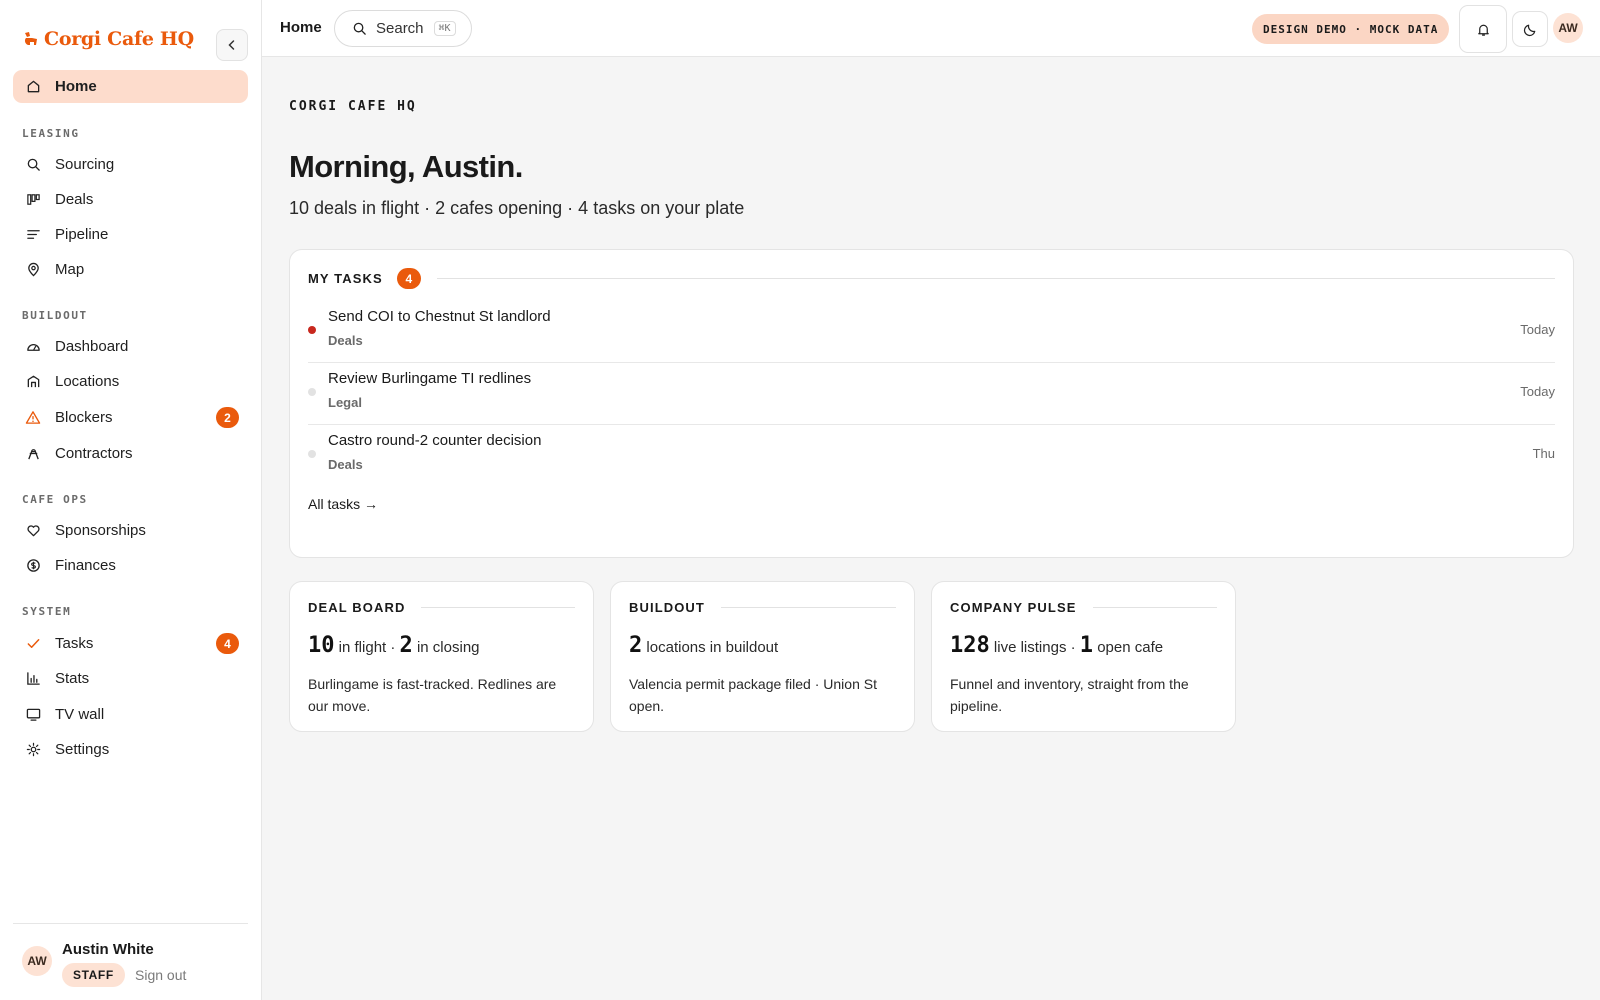 This screenshot has width=1600, height=1000. Describe the element at coordinates (1083, 607) in the screenshot. I see `card-header: COMPANY PULSE` at that location.